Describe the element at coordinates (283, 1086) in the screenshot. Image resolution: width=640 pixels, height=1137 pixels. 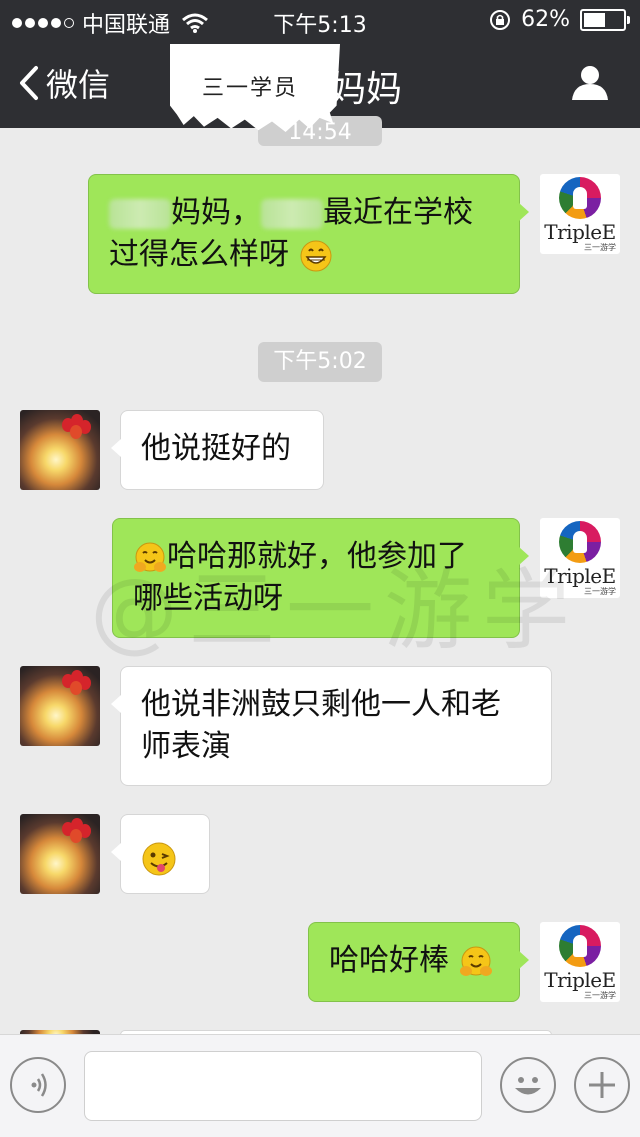
I see `message-input` at that location.